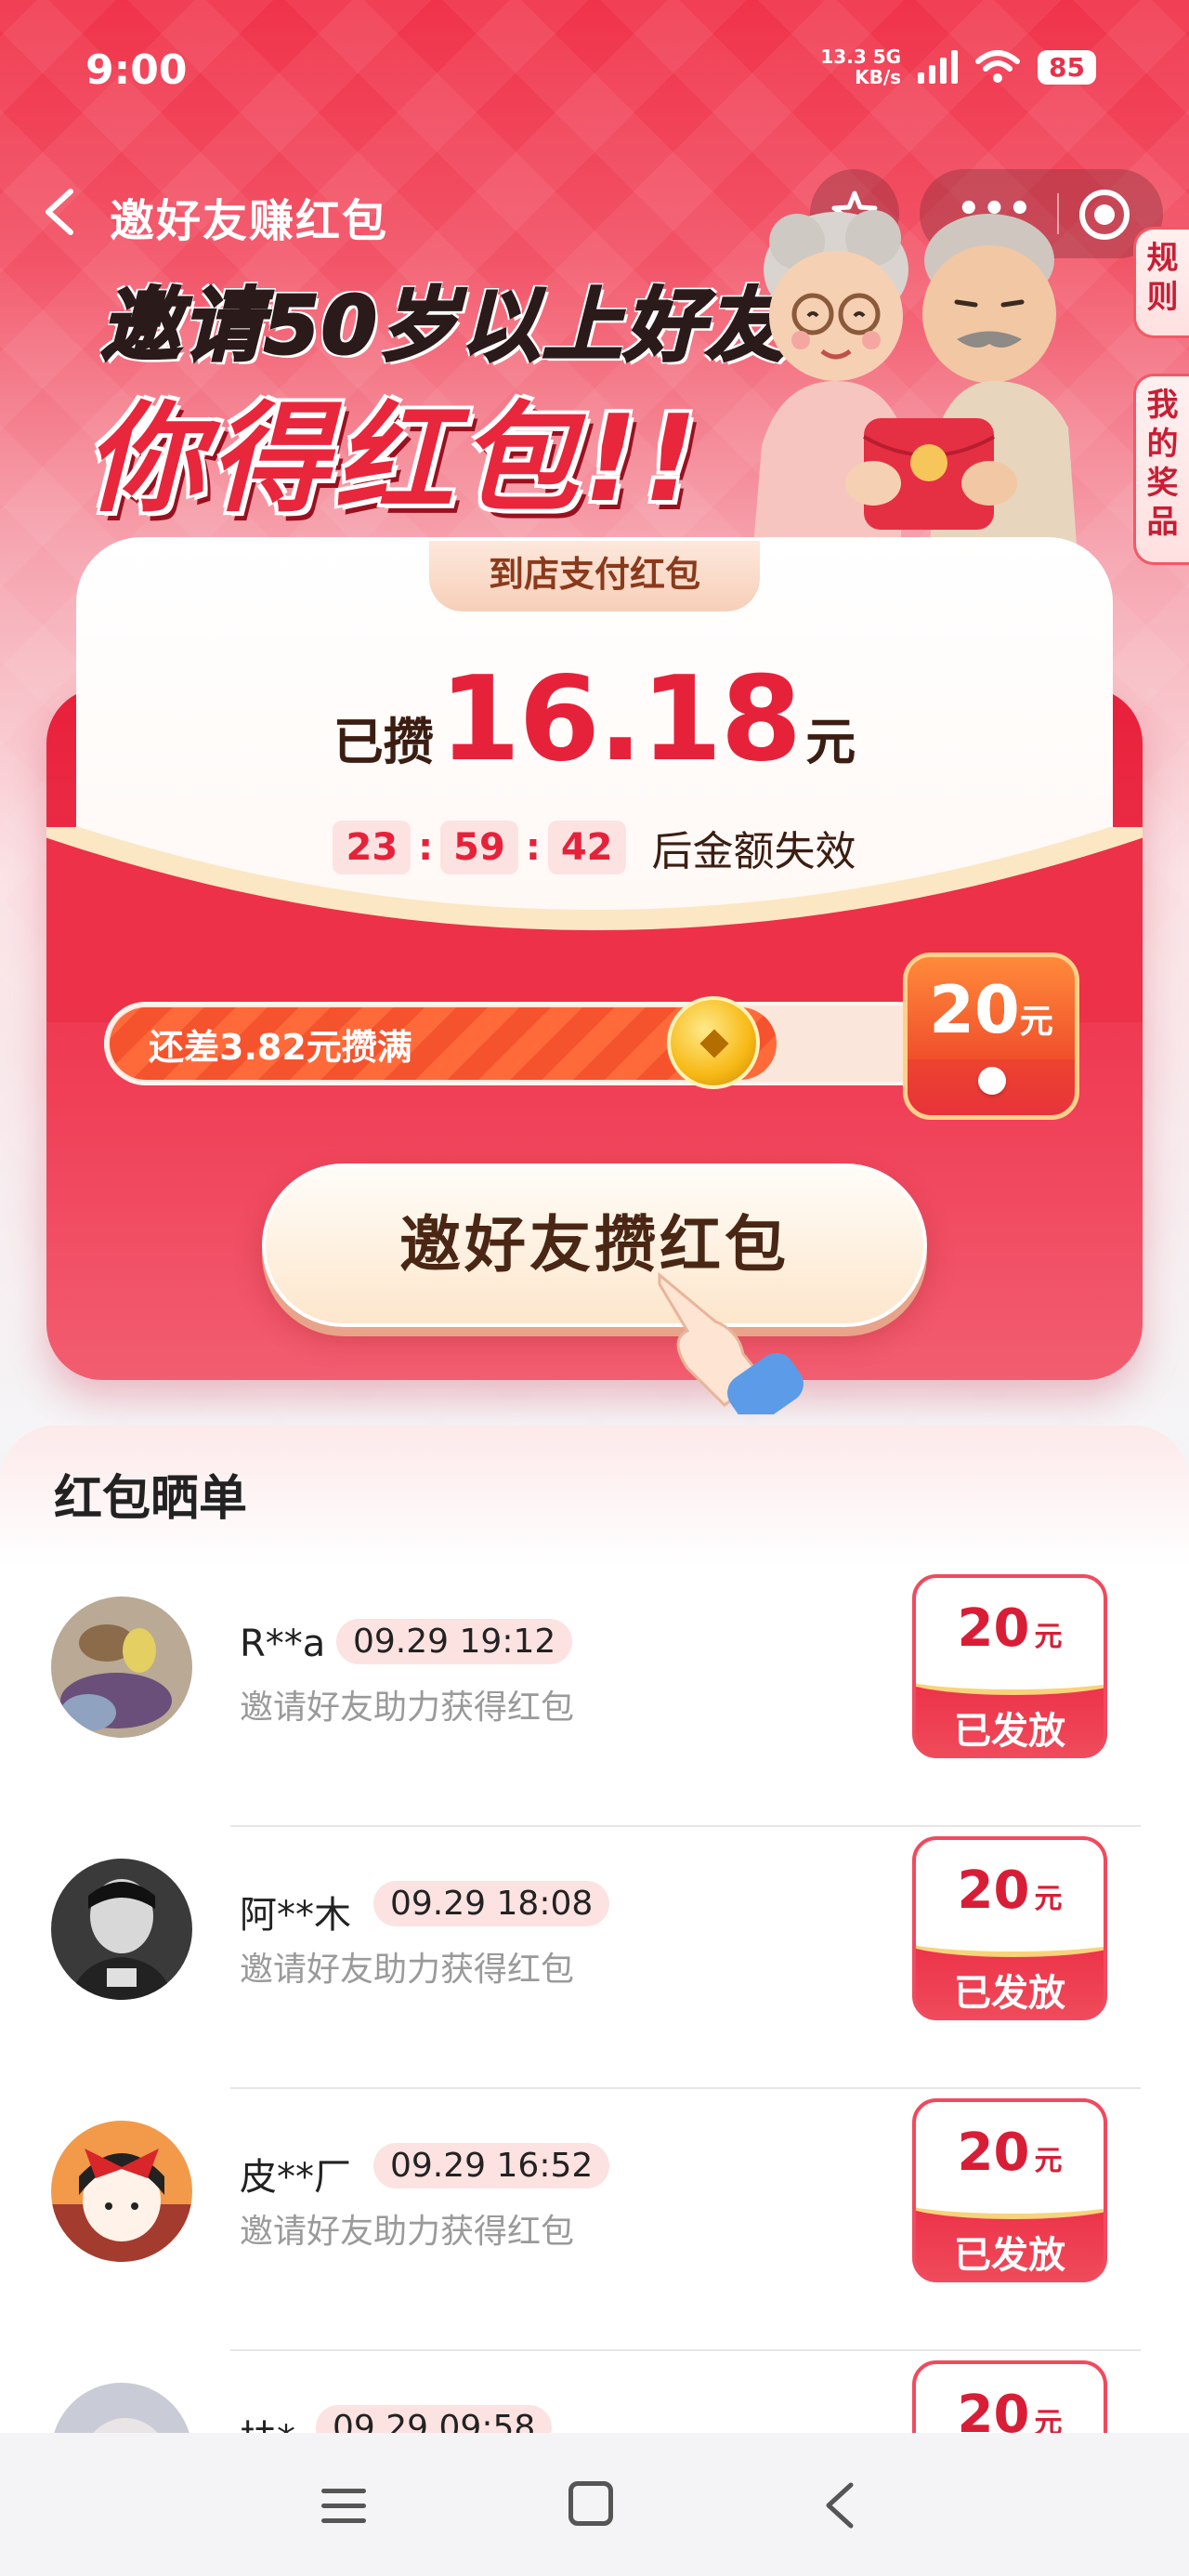 This screenshot has width=1189, height=2576. What do you see at coordinates (861, 67) in the screenshot?
I see `net-speed: 13.3 5G KB/s` at bounding box center [861, 67].